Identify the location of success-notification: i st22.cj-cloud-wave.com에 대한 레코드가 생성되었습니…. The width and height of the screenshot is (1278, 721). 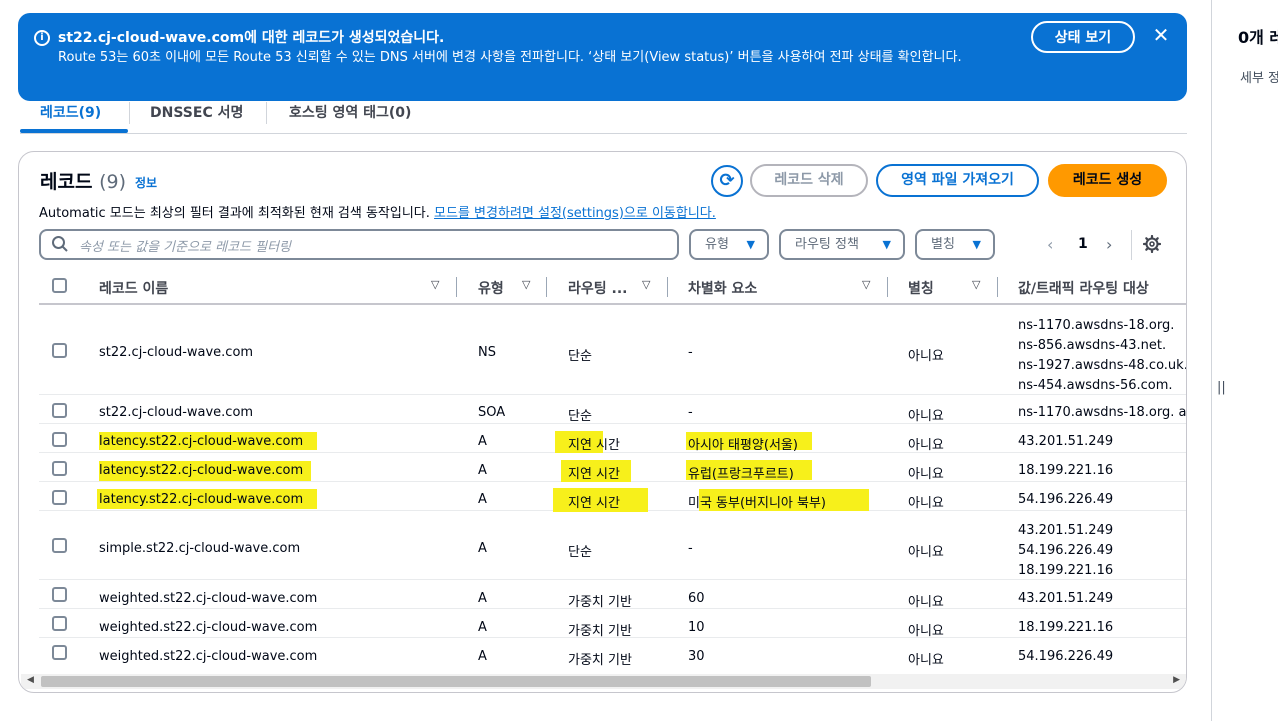
(602, 57).